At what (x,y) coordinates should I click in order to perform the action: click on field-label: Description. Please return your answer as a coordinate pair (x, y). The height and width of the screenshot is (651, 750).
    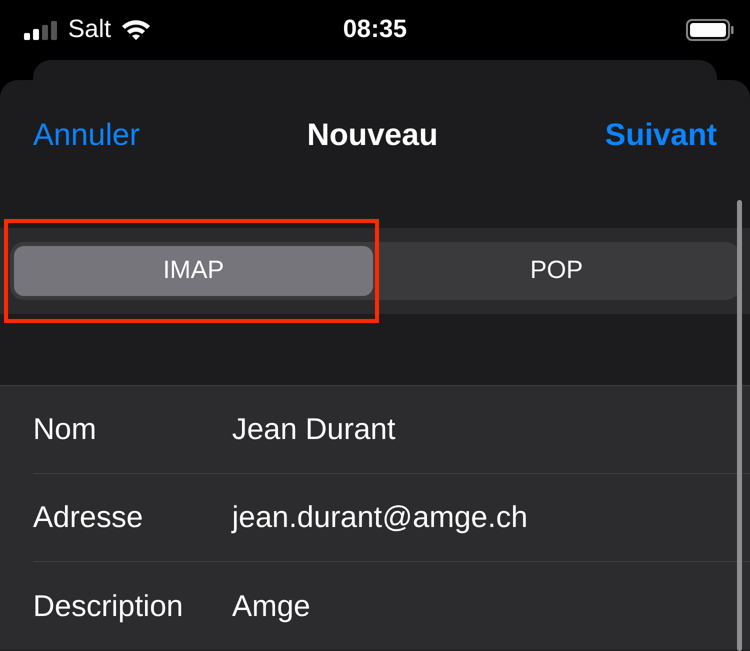
    Looking at the image, I should click on (108, 606).